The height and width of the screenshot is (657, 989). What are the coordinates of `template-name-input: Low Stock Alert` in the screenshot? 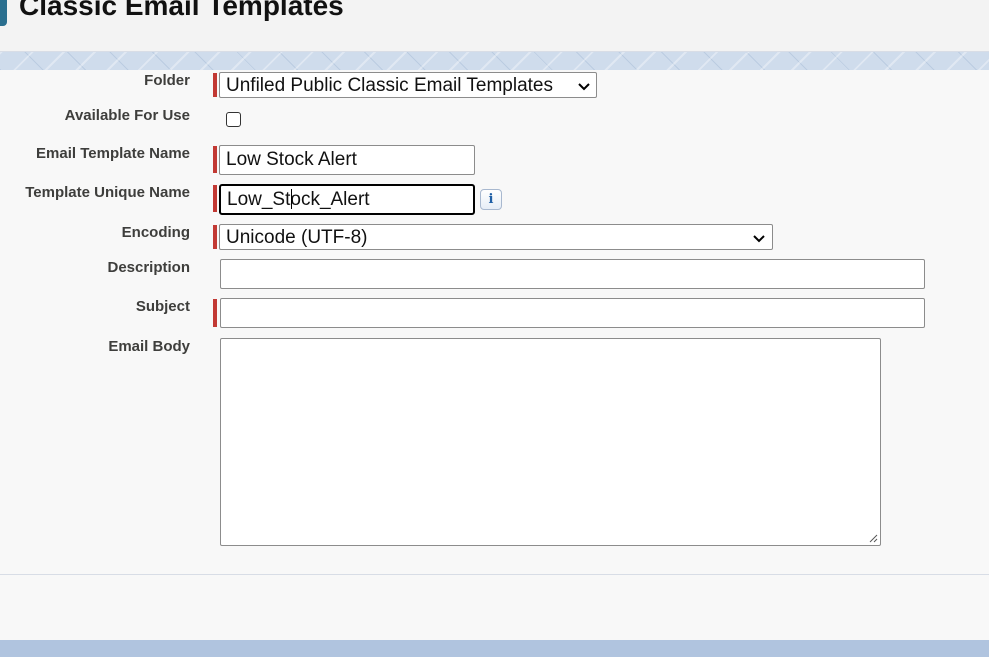 It's located at (347, 160).